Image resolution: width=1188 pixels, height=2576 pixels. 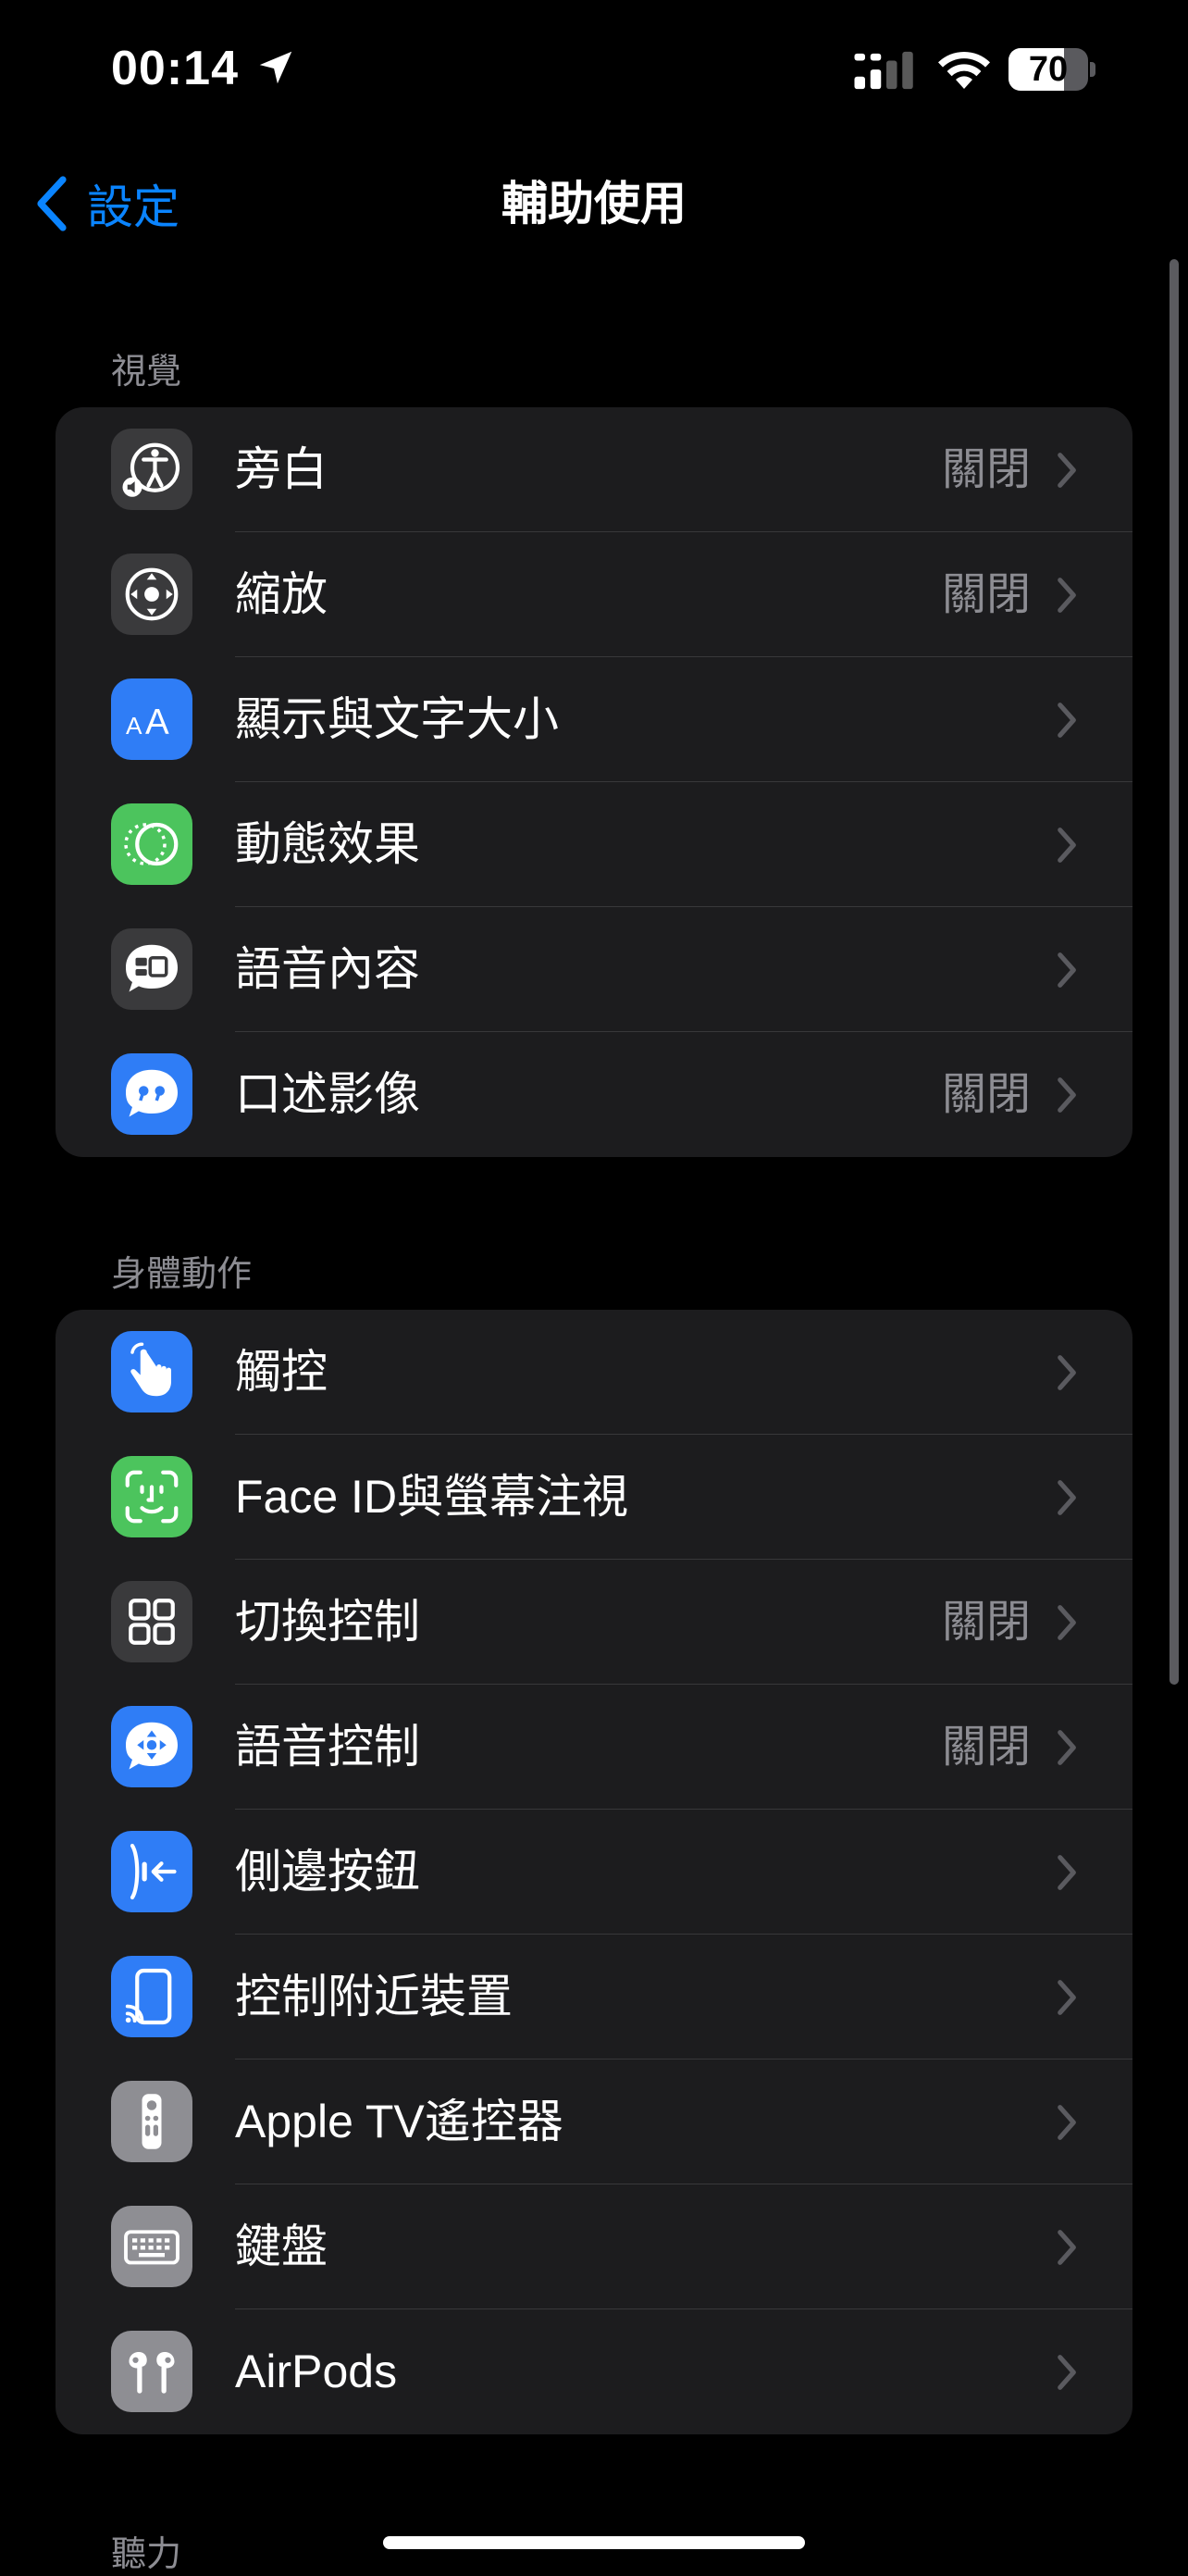 What do you see at coordinates (151, 2121) in the screenshot?
I see `tv-remote-icon` at bounding box center [151, 2121].